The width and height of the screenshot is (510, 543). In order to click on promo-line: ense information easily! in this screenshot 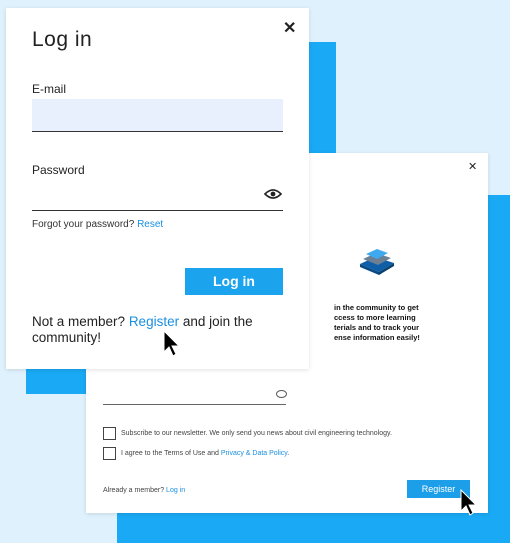, I will do `click(377, 337)`.